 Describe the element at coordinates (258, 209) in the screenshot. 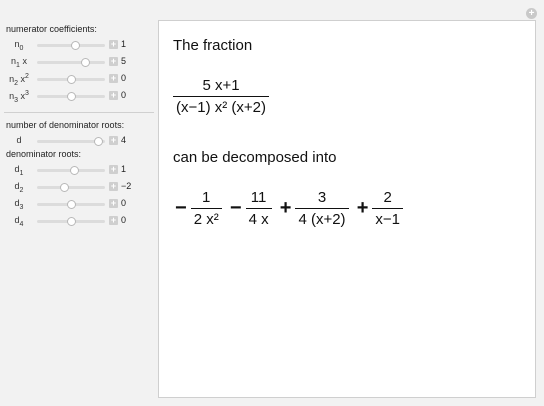

I see `term-fraction: 11 4 x` at that location.